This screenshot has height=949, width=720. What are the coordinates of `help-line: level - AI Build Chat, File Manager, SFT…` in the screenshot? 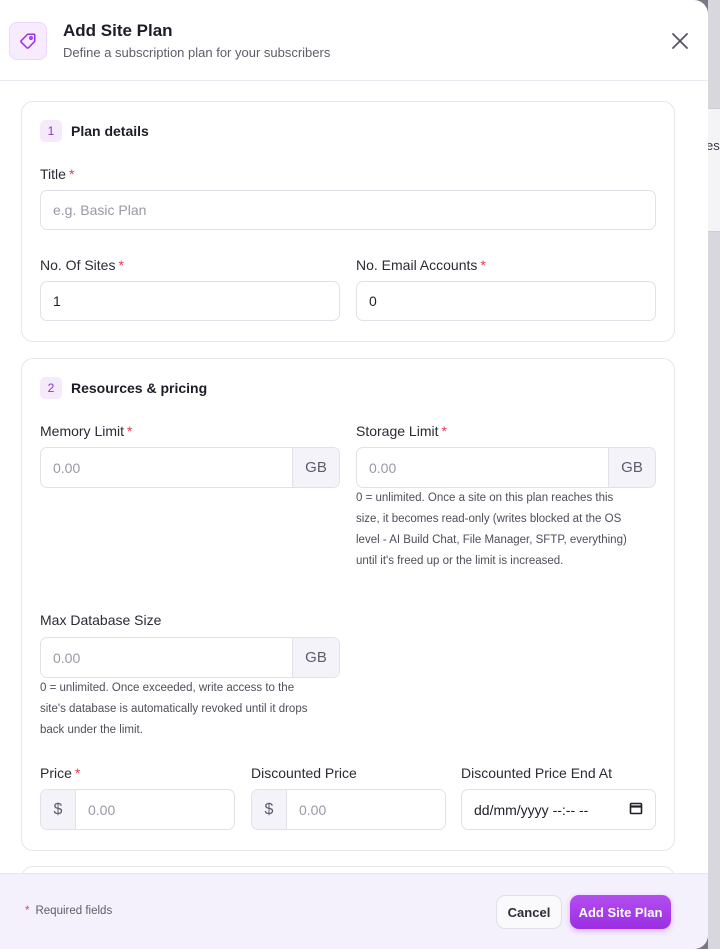 It's located at (491, 540).